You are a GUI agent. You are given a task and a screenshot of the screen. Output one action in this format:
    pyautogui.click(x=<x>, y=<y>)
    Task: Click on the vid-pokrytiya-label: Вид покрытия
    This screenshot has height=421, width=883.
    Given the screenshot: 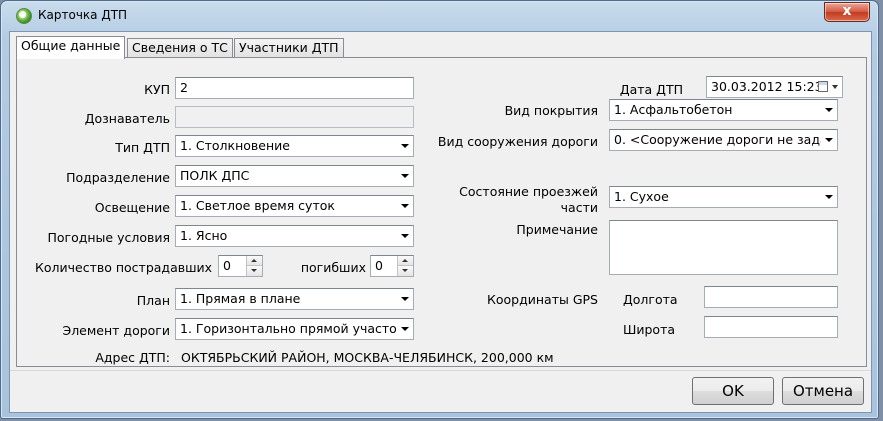 What is the action you would take?
    pyautogui.click(x=551, y=110)
    